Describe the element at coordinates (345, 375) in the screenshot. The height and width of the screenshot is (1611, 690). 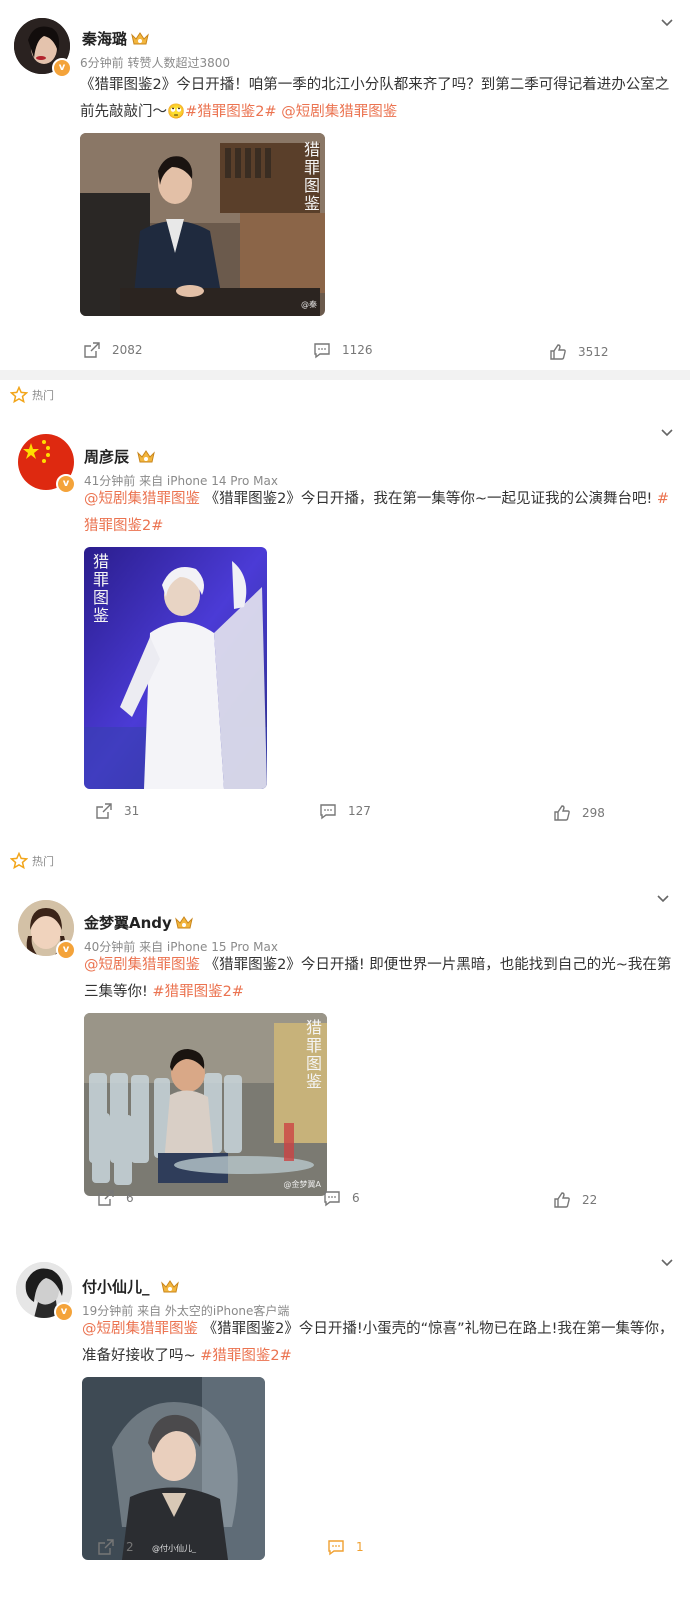
I see `post-divider` at that location.